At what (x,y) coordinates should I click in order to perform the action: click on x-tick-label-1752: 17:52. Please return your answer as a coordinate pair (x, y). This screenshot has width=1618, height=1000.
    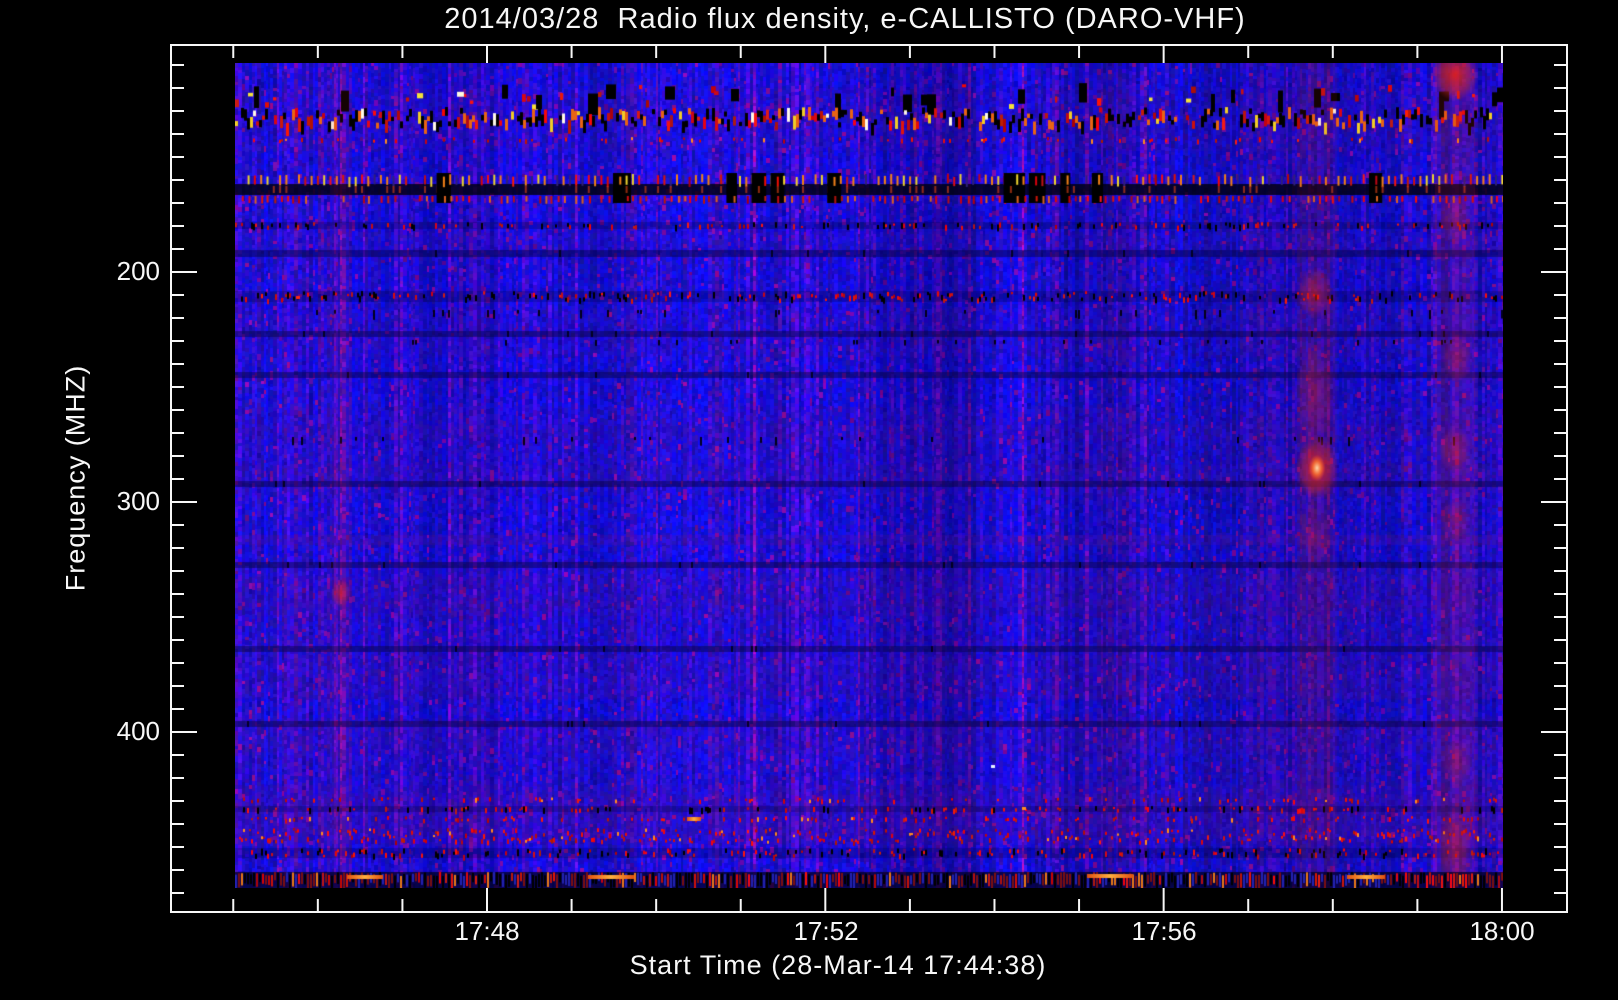
    Looking at the image, I should click on (826, 931).